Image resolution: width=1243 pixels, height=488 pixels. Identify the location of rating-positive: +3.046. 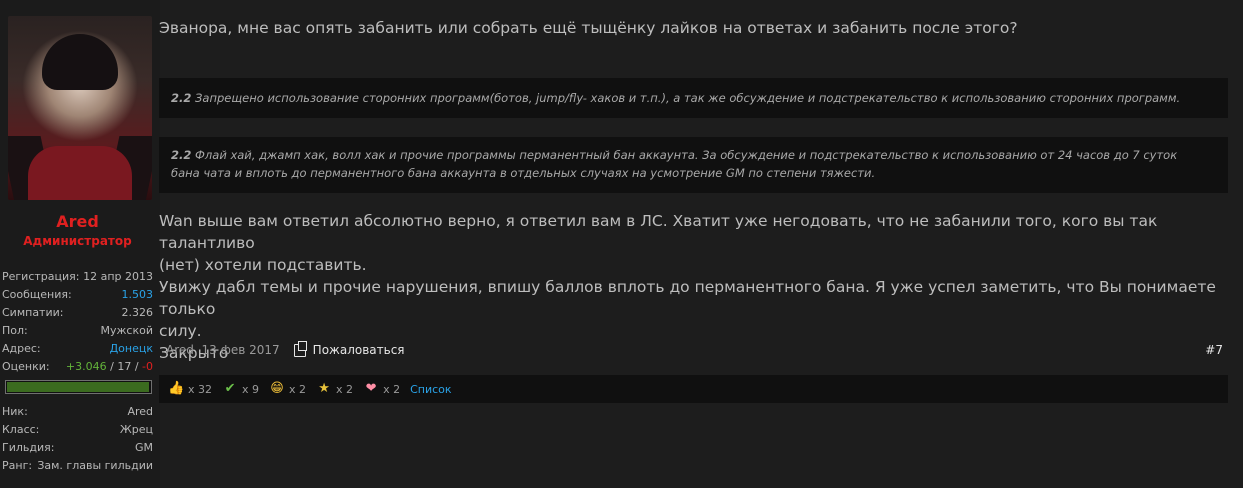
(86, 366).